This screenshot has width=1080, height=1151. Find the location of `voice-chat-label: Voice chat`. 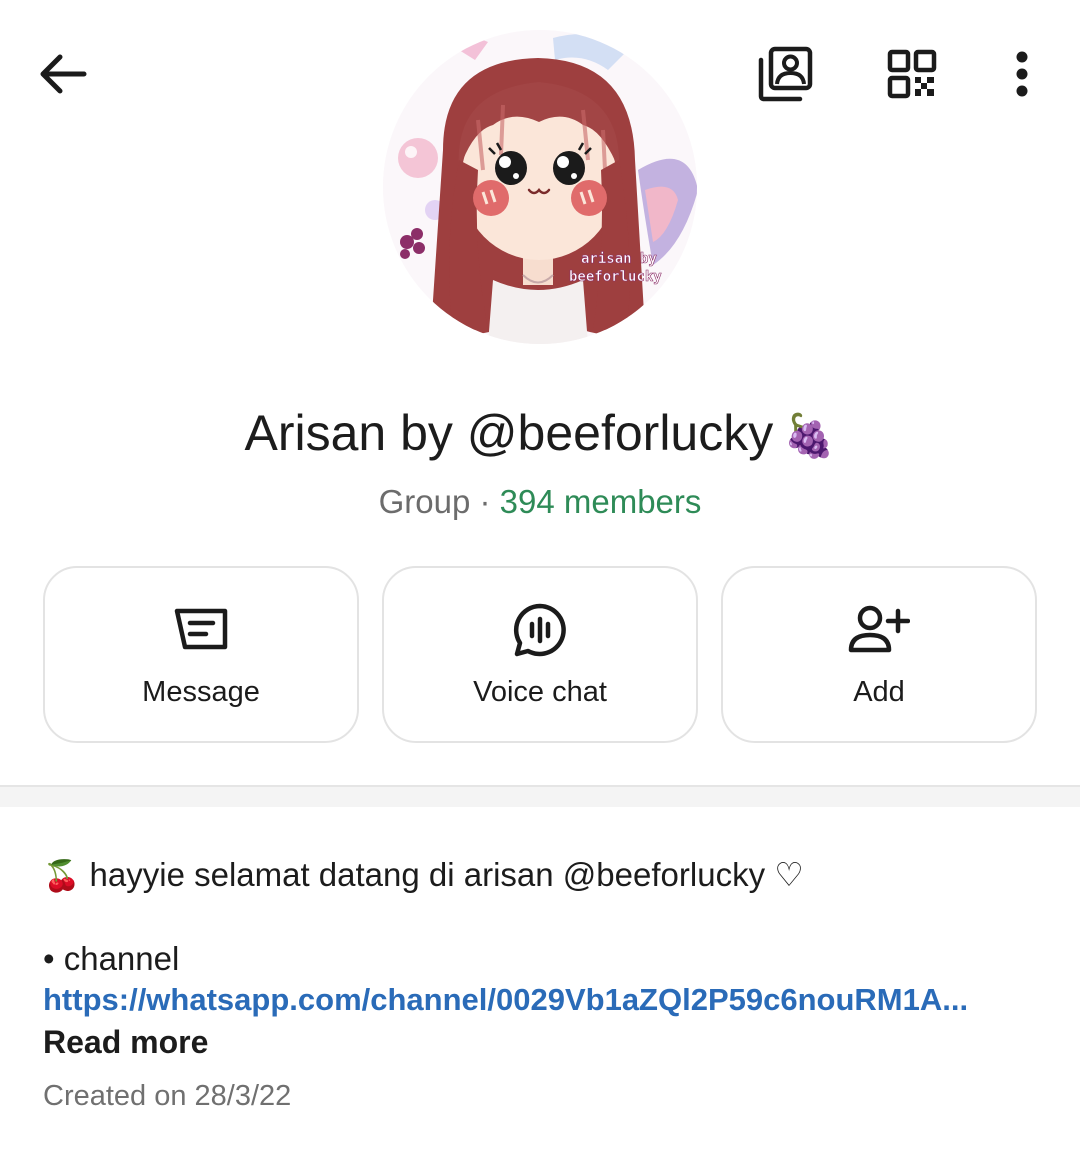

voice-chat-label: Voice chat is located at coordinates (540, 692).